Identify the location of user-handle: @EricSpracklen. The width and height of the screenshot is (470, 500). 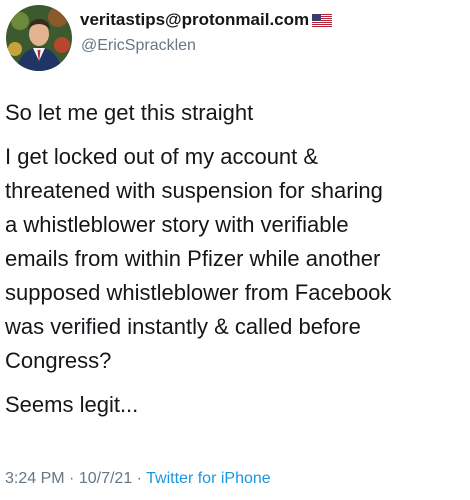
(138, 46).